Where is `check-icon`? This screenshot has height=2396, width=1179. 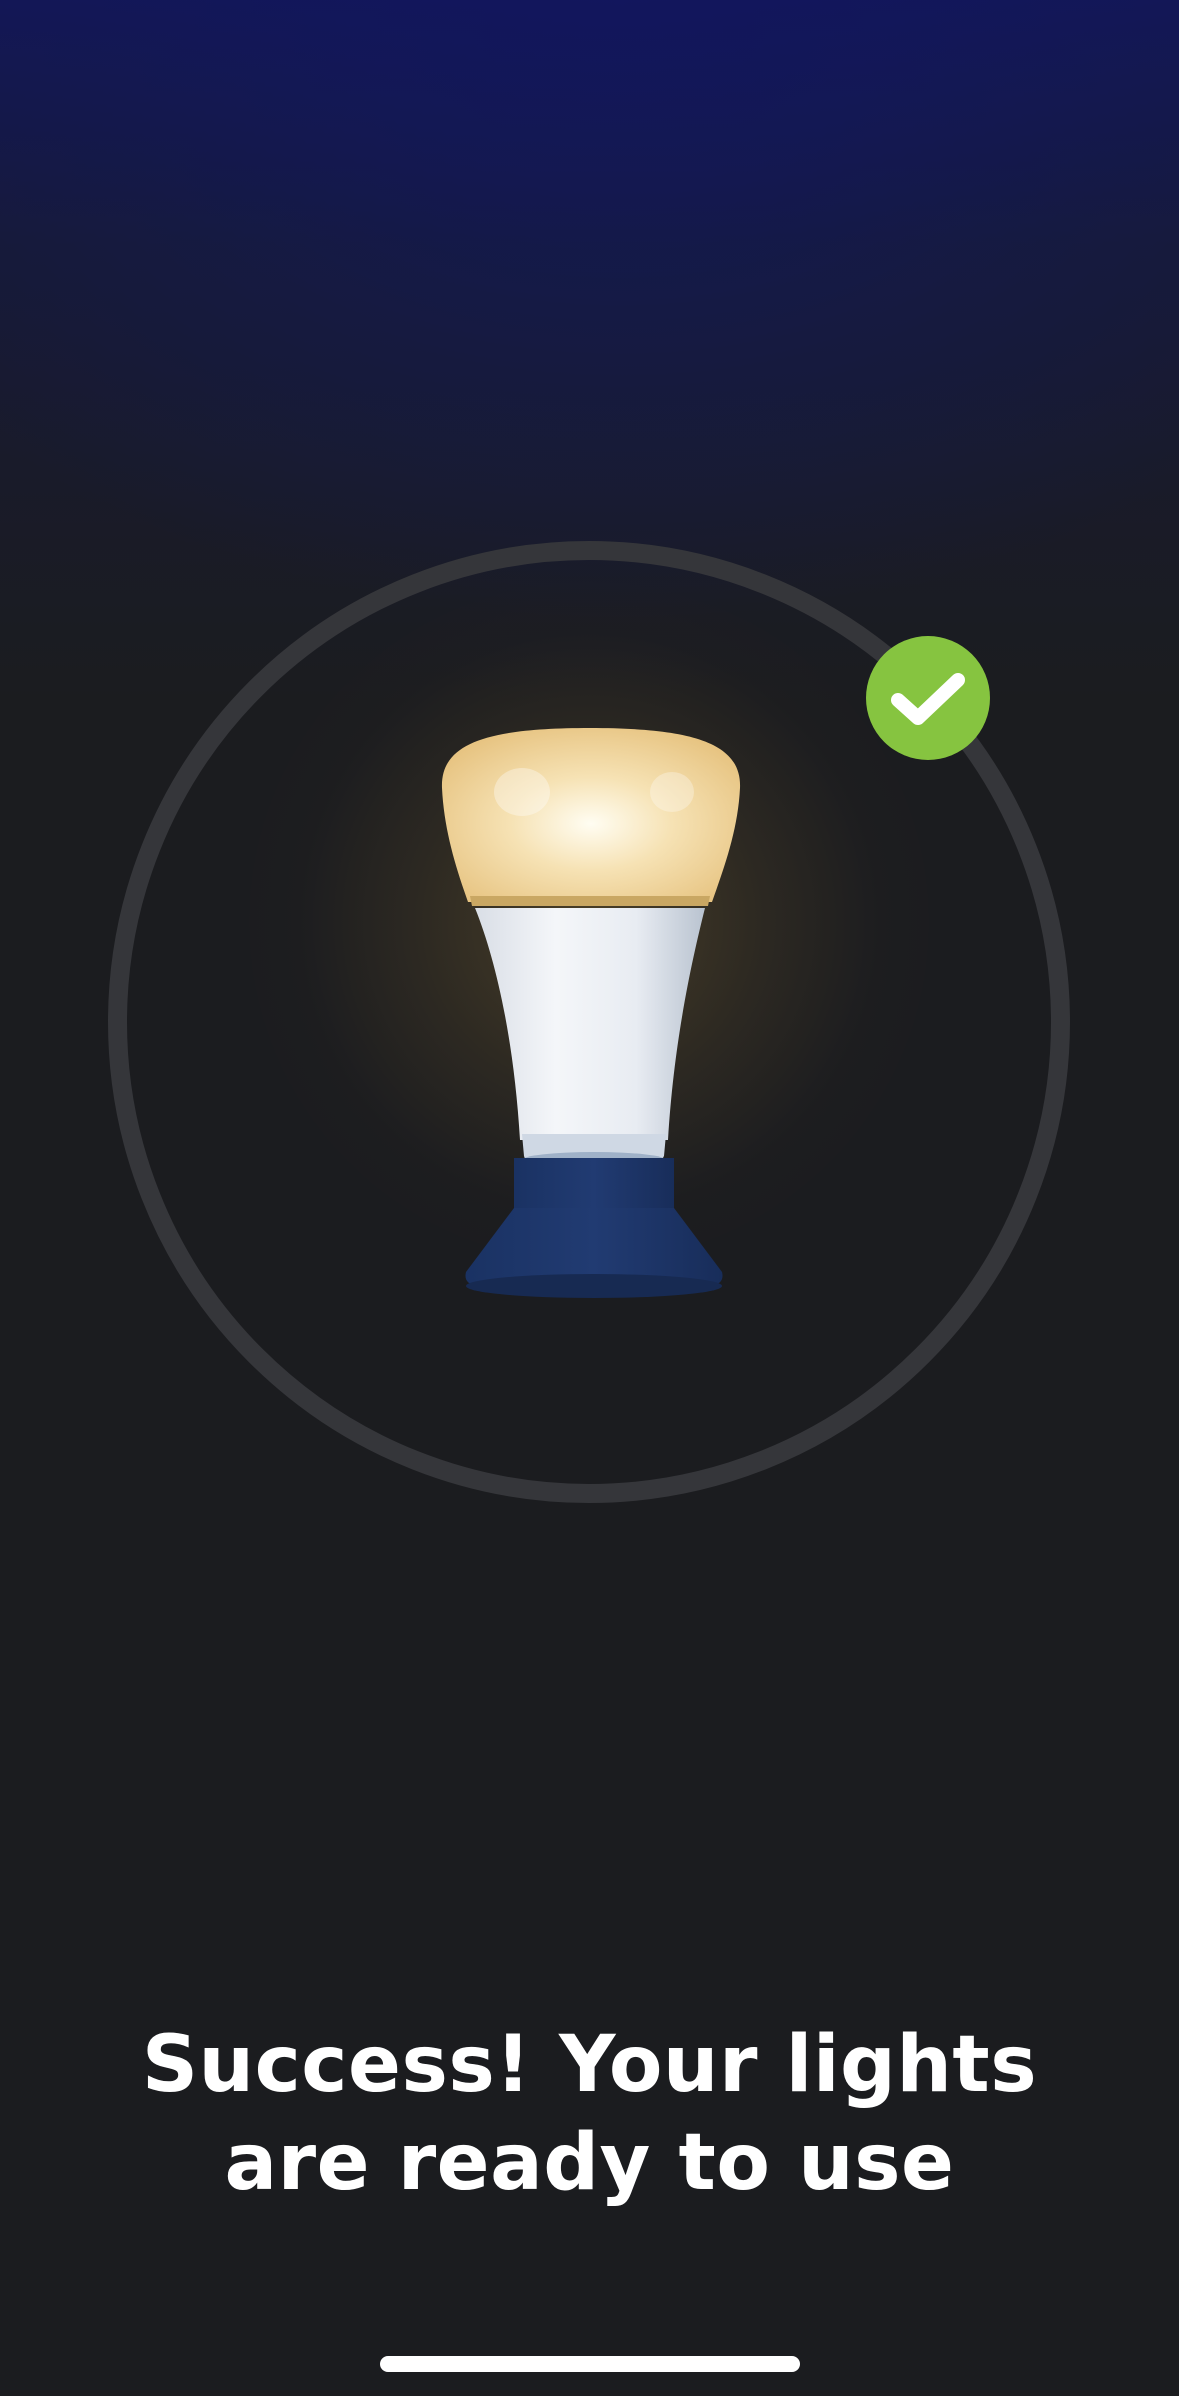 check-icon is located at coordinates (928, 699).